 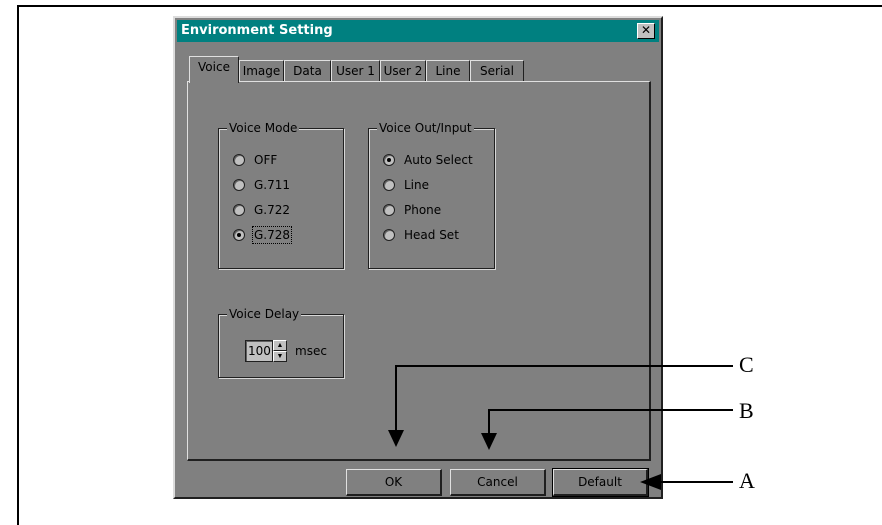 I want to click on tab-user-1: User 1, so click(x=355, y=71).